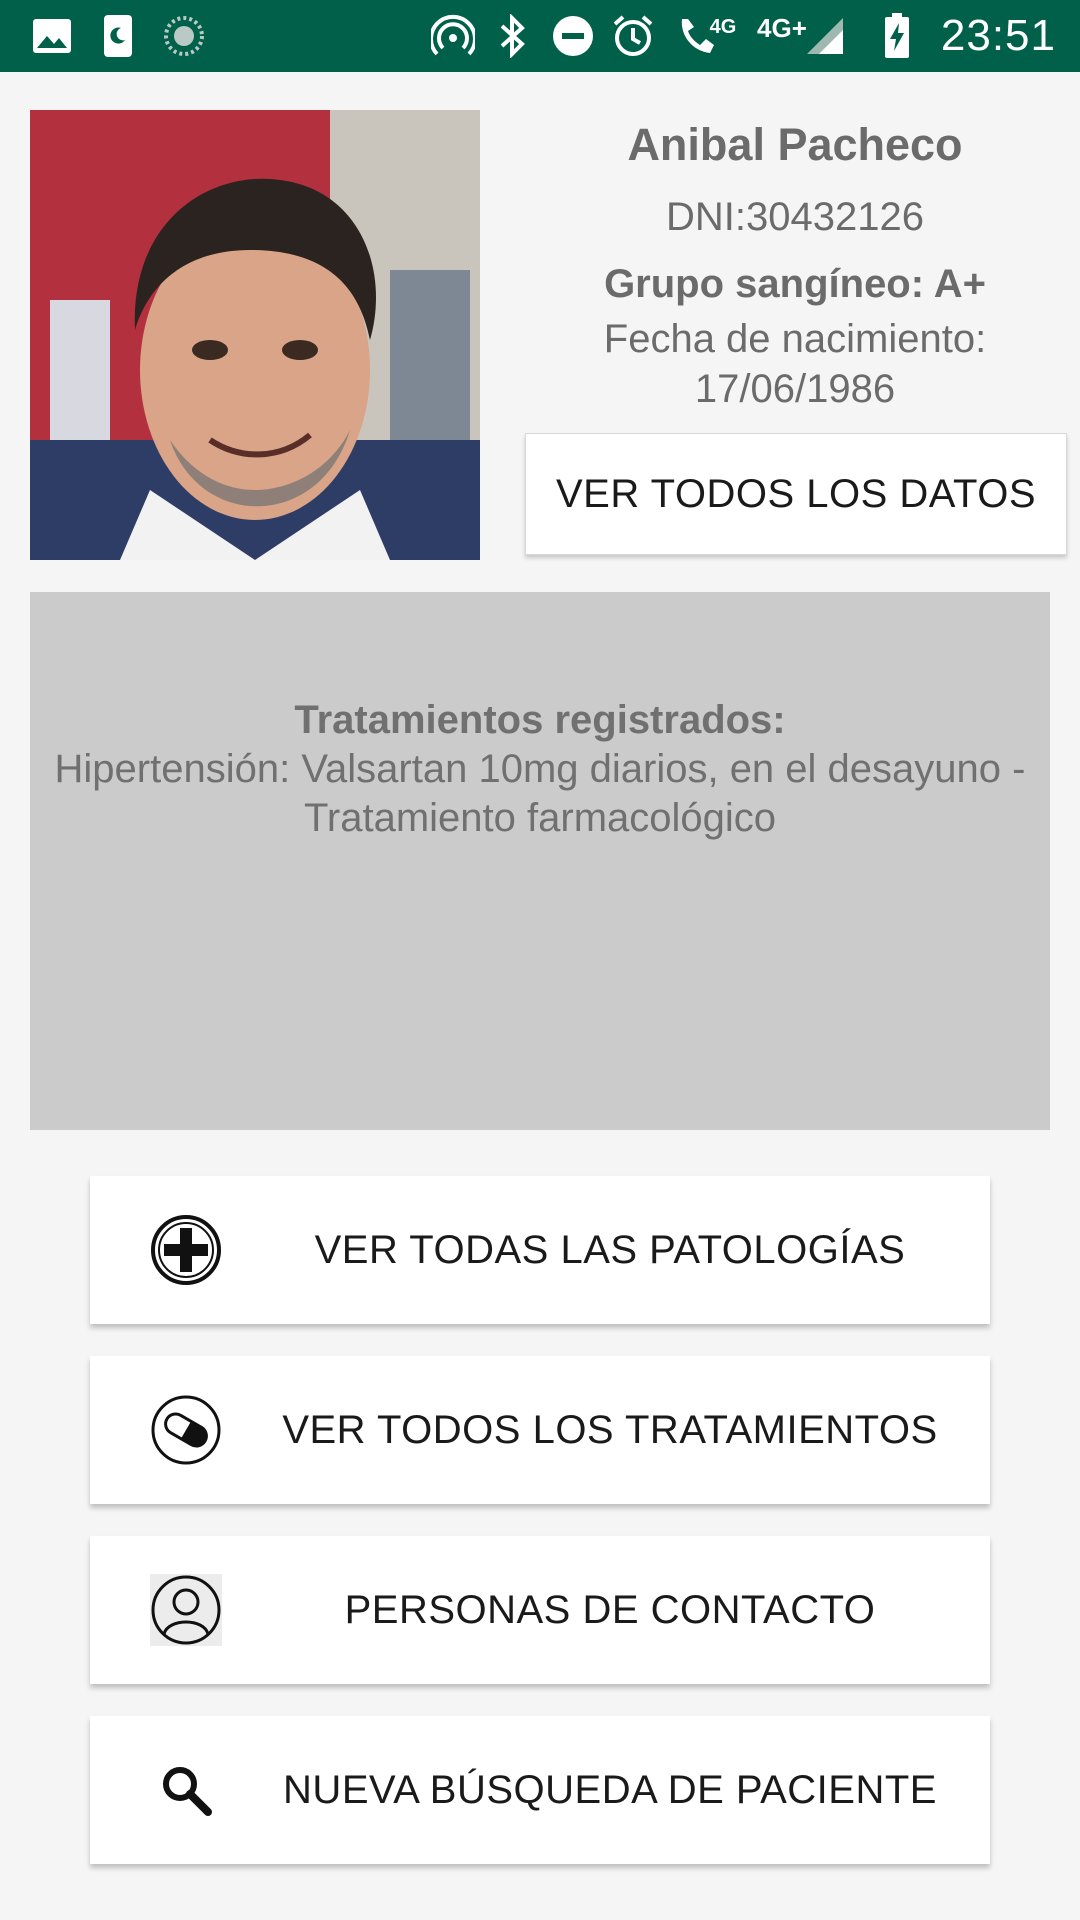  I want to click on do-not-disturb-icon, so click(573, 36).